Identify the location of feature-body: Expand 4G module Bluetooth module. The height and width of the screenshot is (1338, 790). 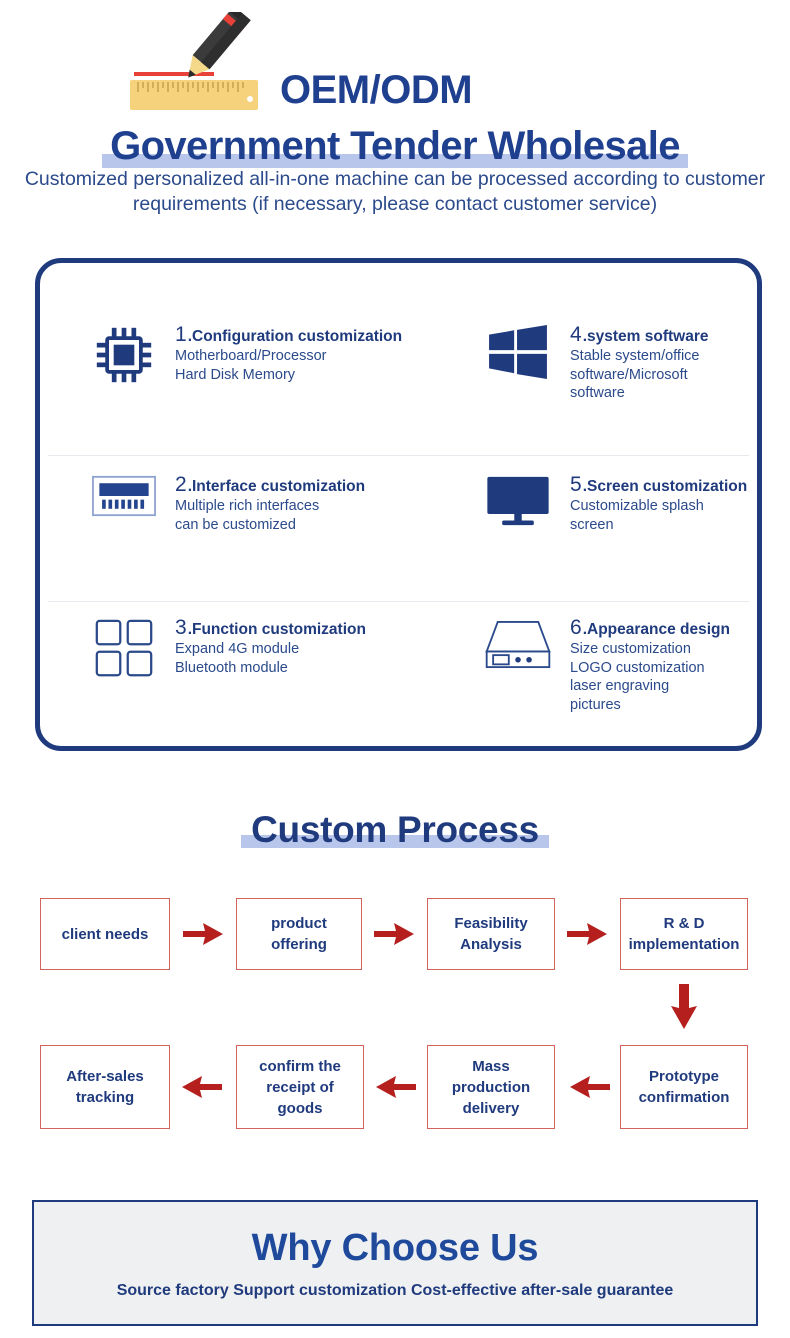
(237, 658).